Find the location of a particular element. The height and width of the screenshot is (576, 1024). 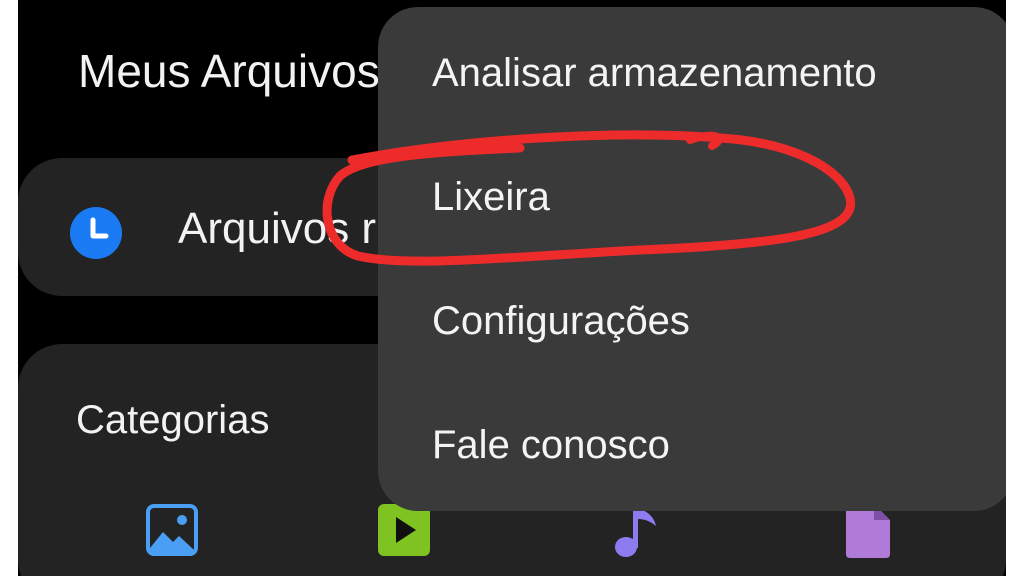

app-title: Meus Arquivos is located at coordinates (229, 71).